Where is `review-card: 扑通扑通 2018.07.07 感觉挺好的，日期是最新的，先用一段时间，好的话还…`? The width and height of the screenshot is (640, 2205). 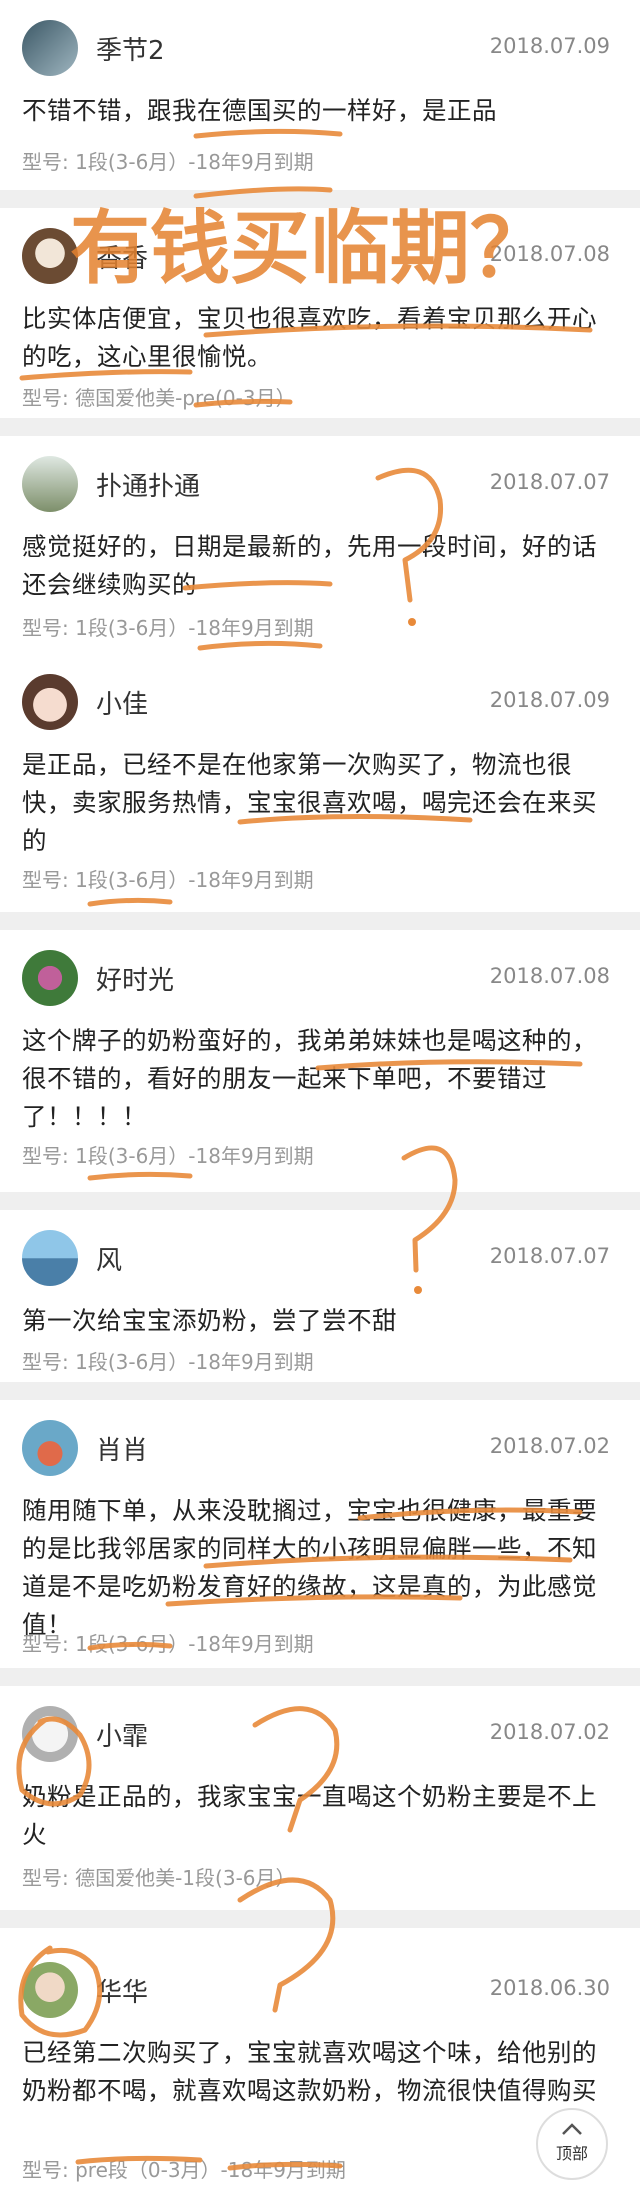
review-card: 扑通扑通 2018.07.07 感觉挺好的，日期是最新的，先用一段时间，好的话还… is located at coordinates (320, 545).